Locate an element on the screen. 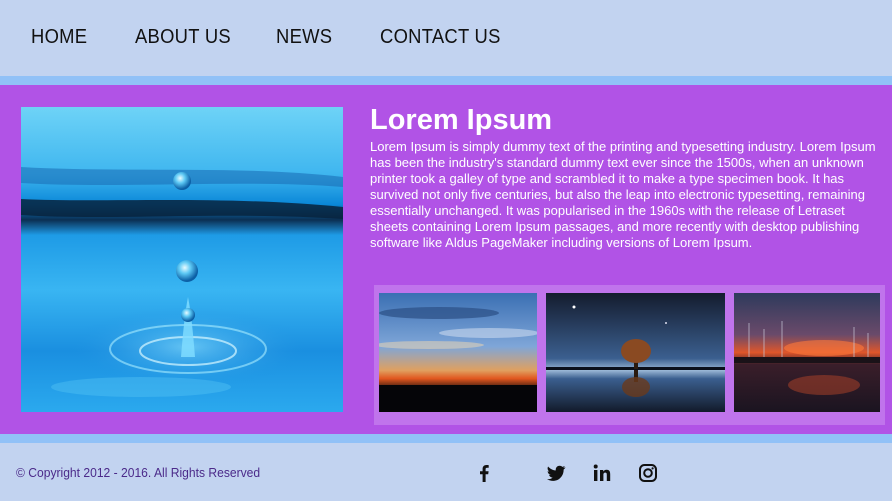 Image resolution: width=892 pixels, height=501 pixels. linkedin-icon is located at coordinates (602, 473).